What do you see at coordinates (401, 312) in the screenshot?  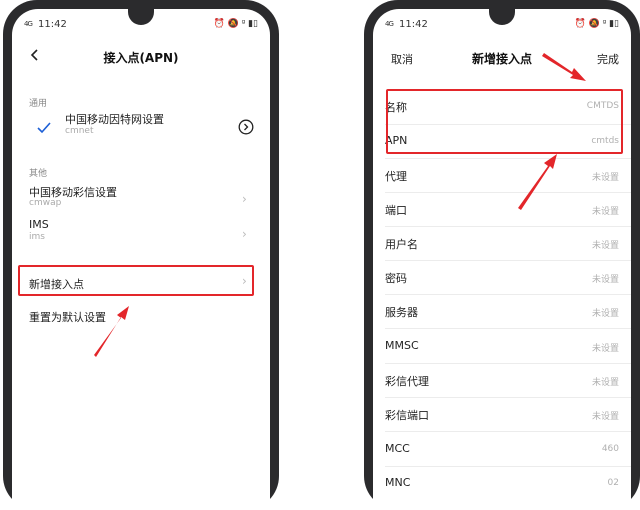 I see `field-label: 服务器` at bounding box center [401, 312].